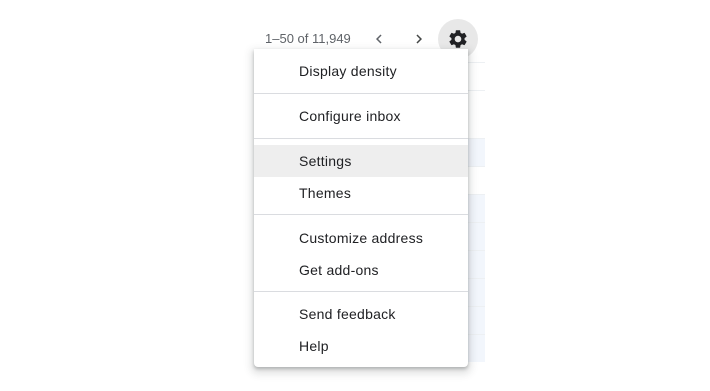 The image size is (710, 391). I want to click on menu-item-help: Help, so click(361, 346).